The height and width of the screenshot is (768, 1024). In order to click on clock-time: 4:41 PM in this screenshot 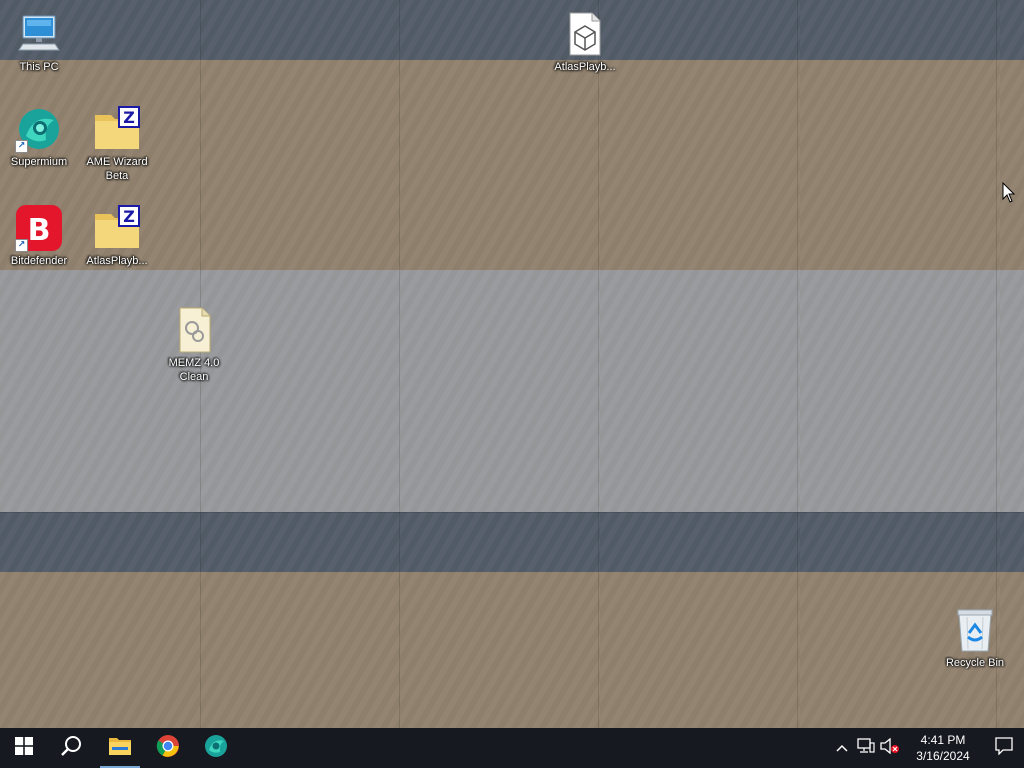, I will do `click(943, 740)`.